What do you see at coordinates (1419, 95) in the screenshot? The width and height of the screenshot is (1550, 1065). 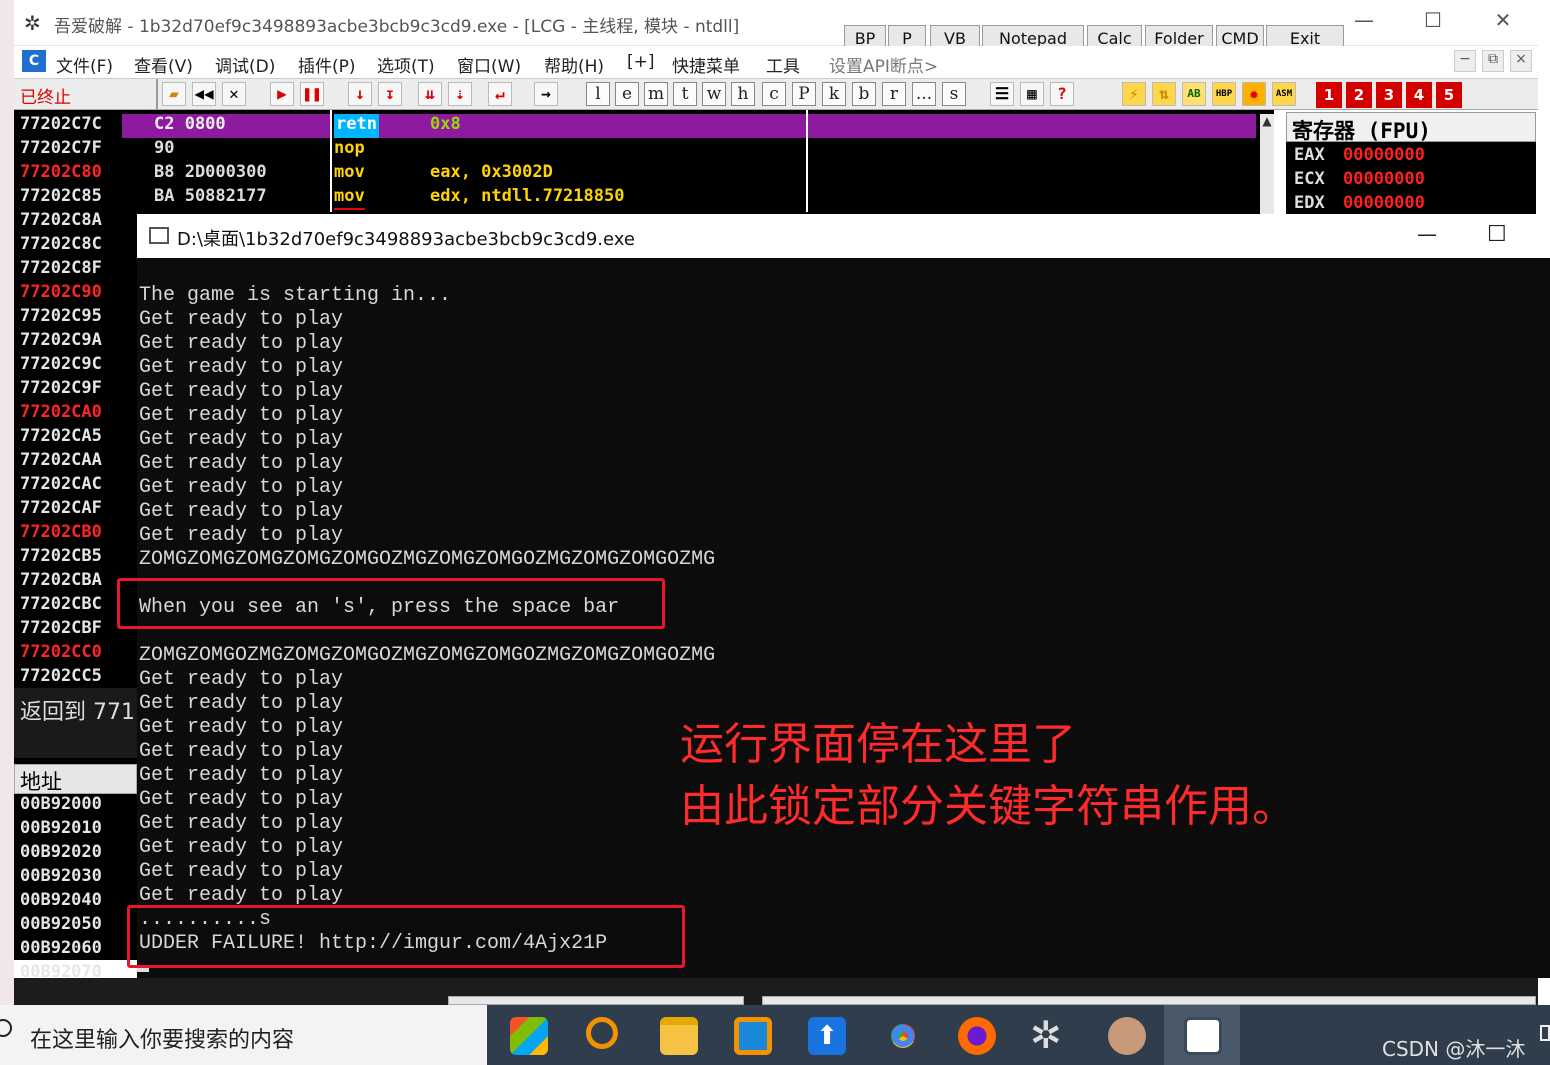 I see `bookmark-4-button: 4` at bounding box center [1419, 95].